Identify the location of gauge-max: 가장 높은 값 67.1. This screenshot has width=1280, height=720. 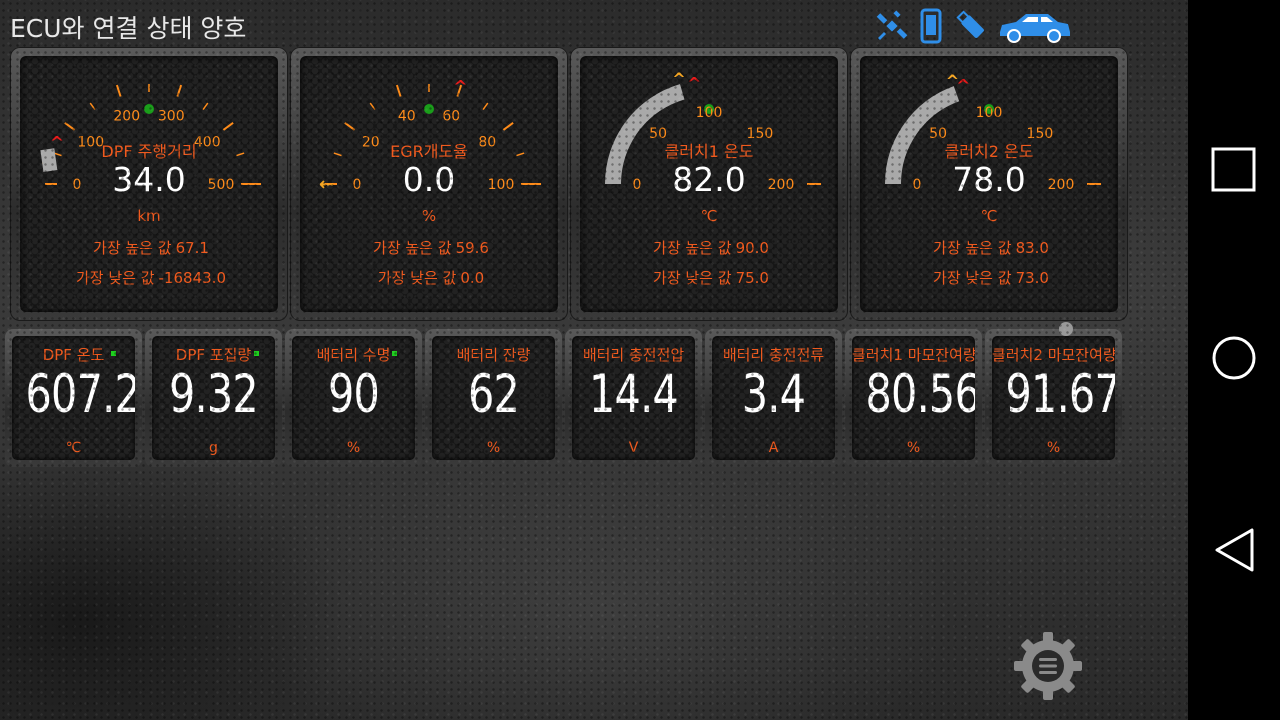
(149, 247).